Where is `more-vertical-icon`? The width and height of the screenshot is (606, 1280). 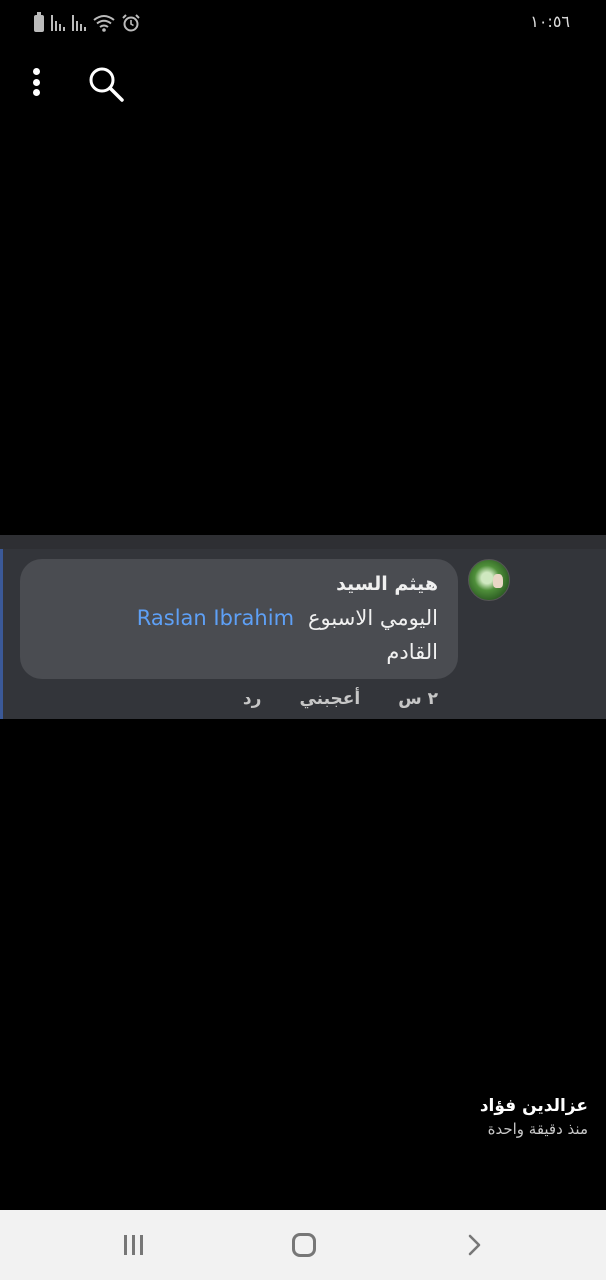
more-vertical-icon is located at coordinates (36, 82).